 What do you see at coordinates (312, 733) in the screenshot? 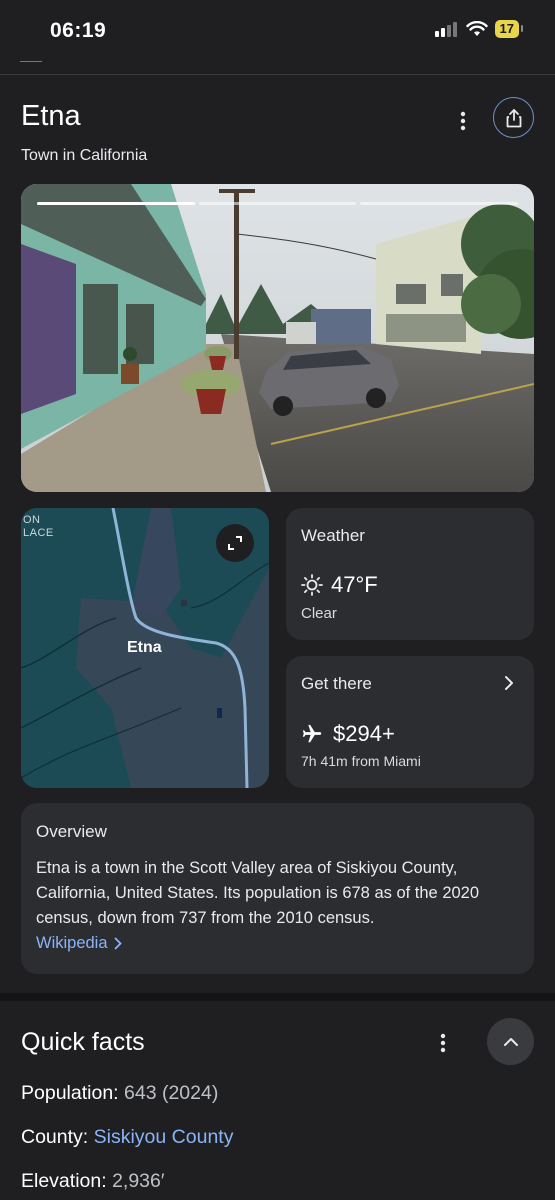
I see `airplane-icon` at bounding box center [312, 733].